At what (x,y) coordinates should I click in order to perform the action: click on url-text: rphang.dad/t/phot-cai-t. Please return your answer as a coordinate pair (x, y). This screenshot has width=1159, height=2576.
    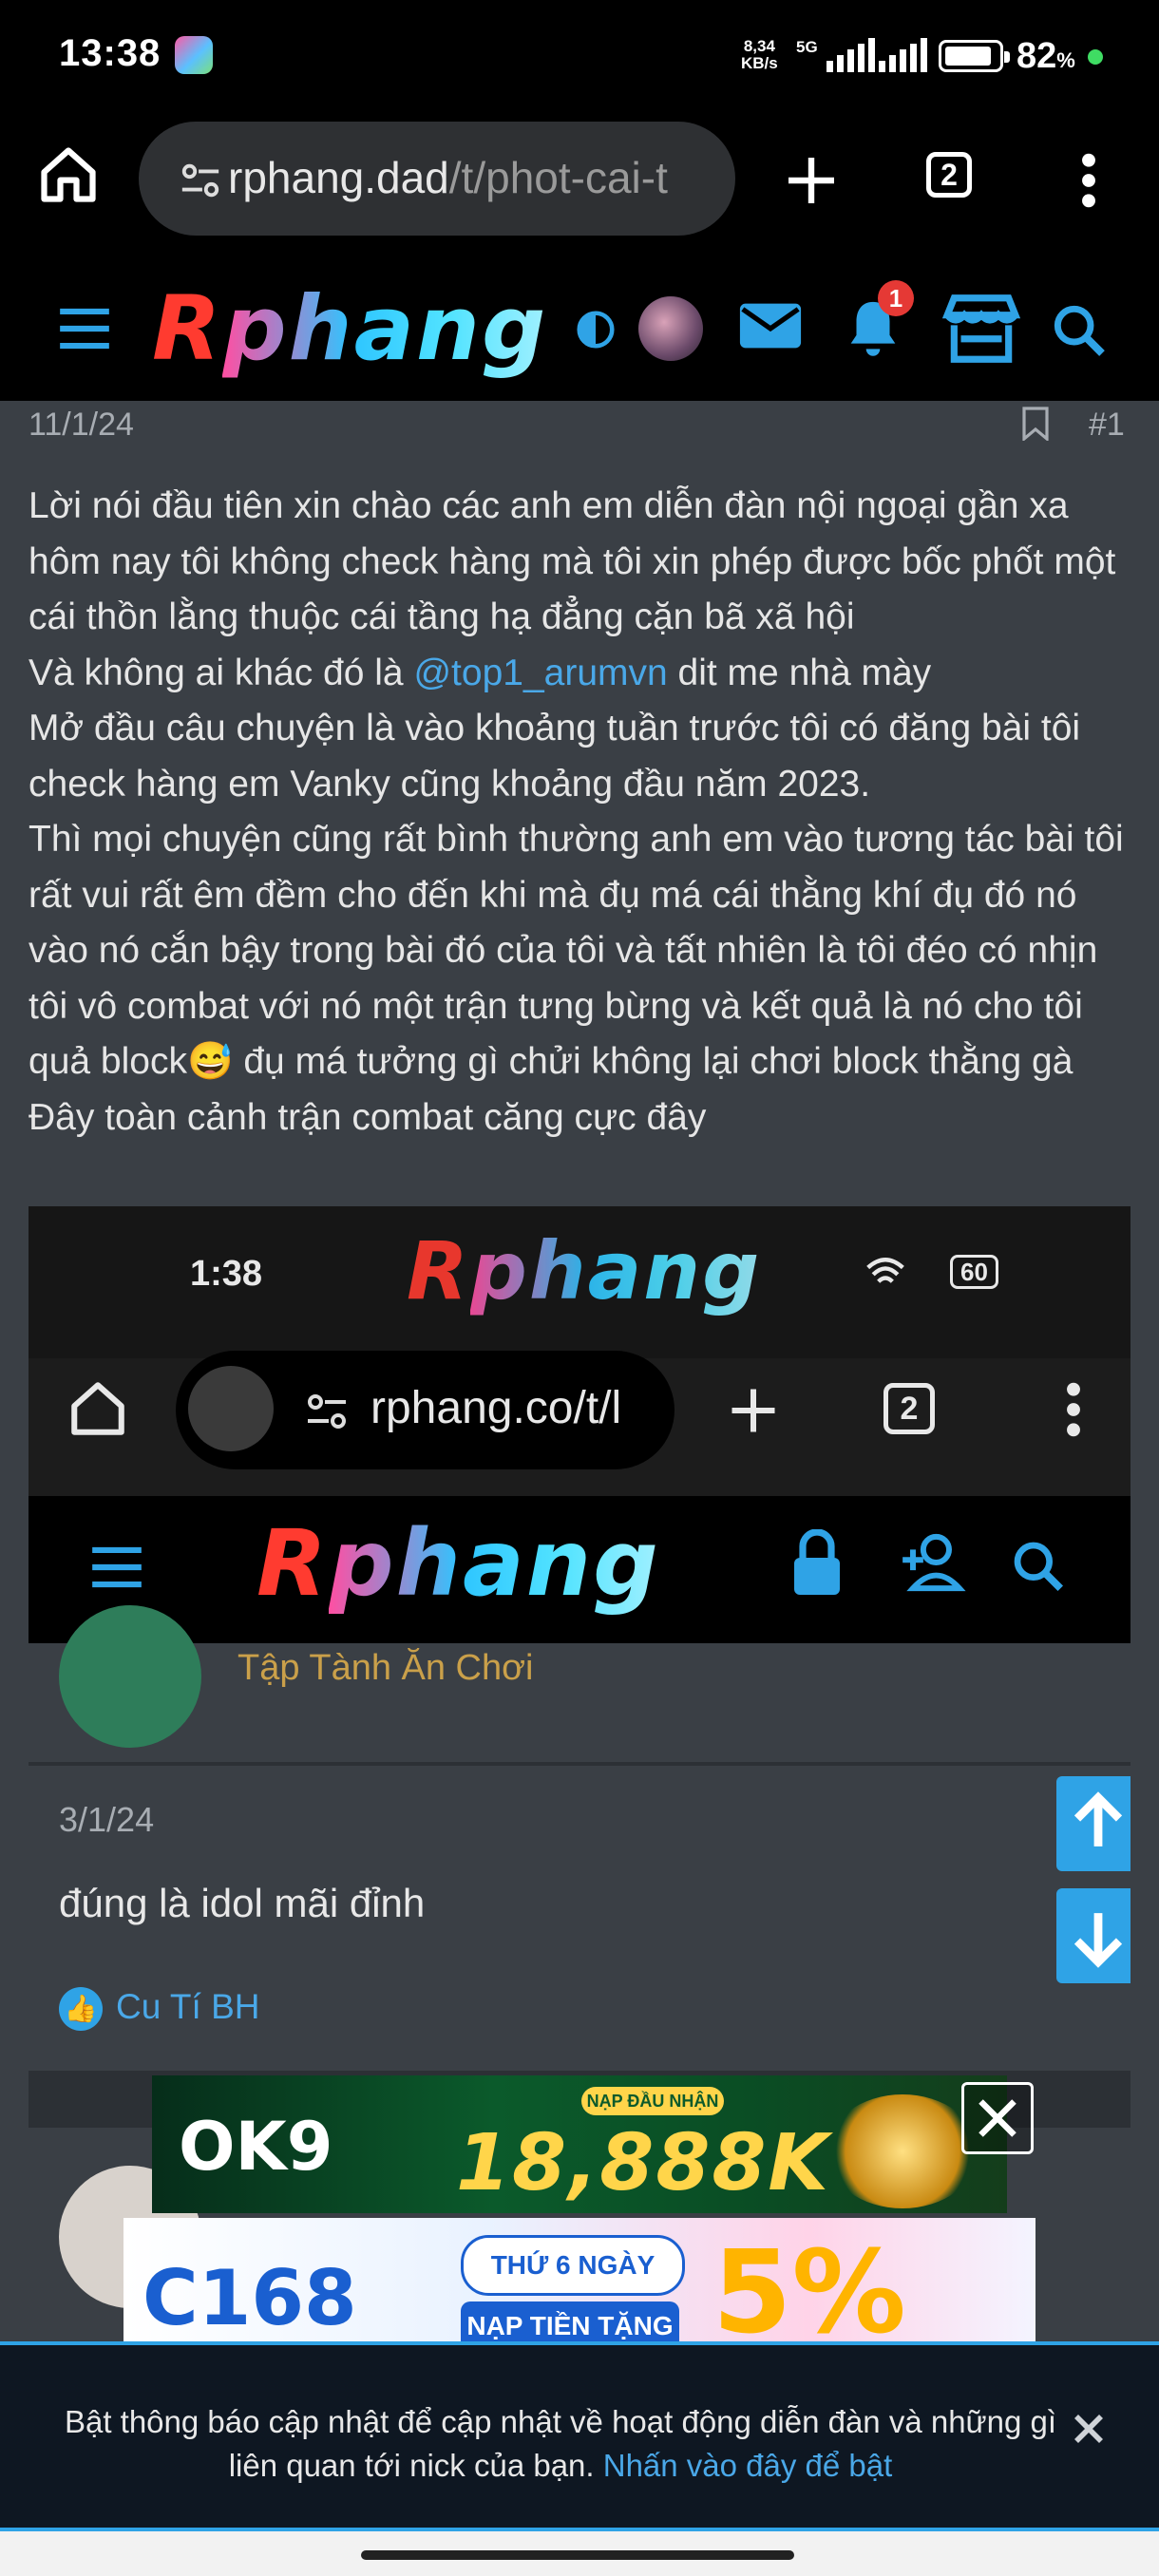
    Looking at the image, I should click on (470, 177).